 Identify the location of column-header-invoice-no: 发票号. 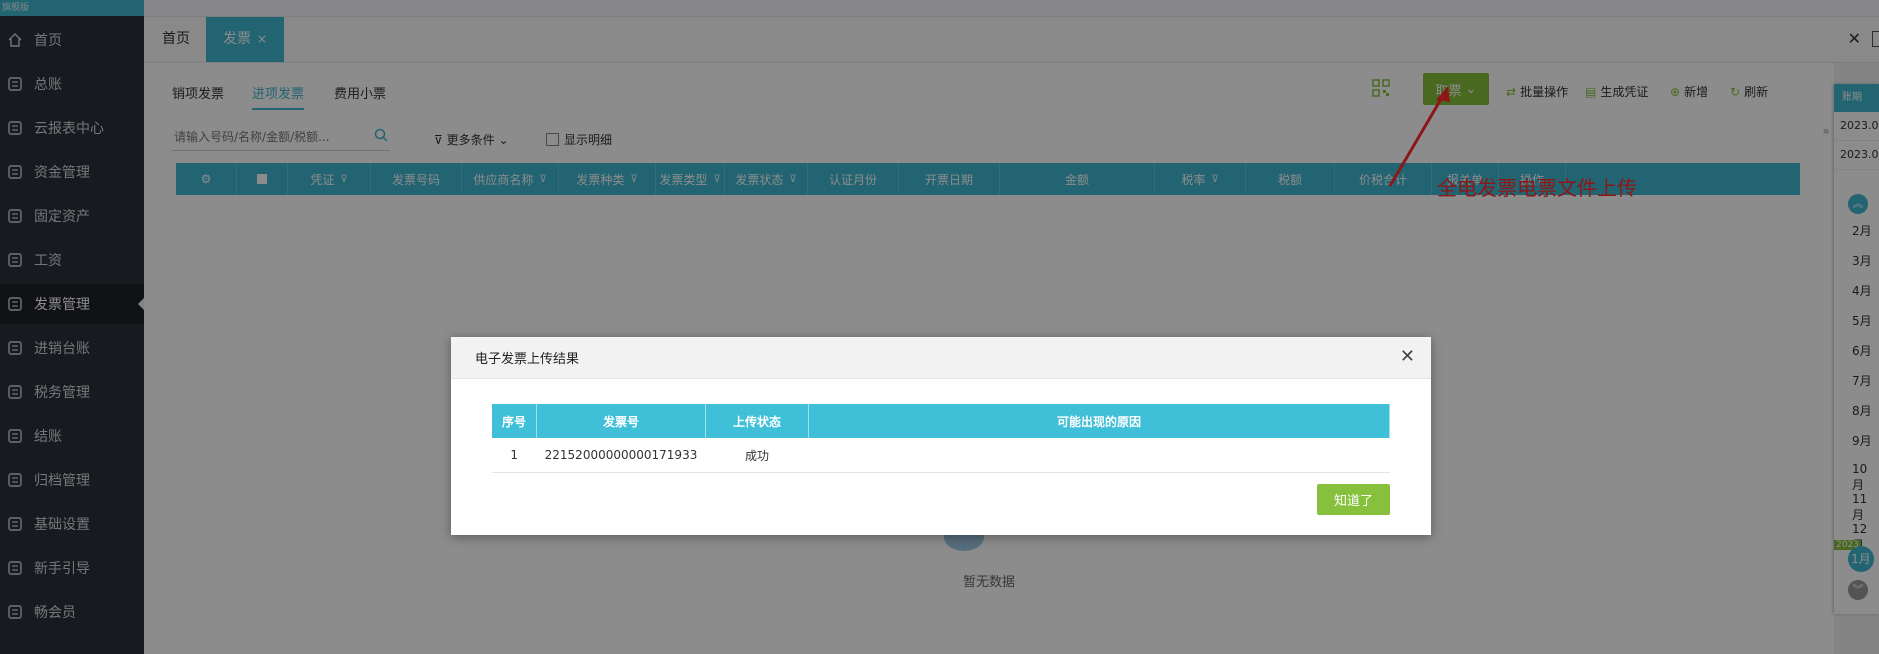
(621, 421).